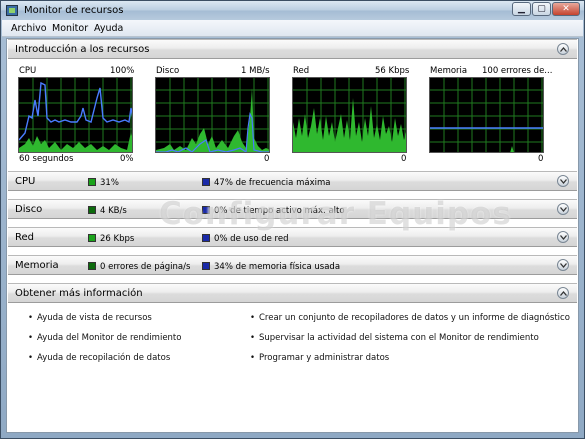 Image resolution: width=585 pixels, height=439 pixels. Describe the element at coordinates (104, 338) in the screenshot. I see `link-perf-monitor-help: • Ayuda del Monitor de rendimiento` at that location.